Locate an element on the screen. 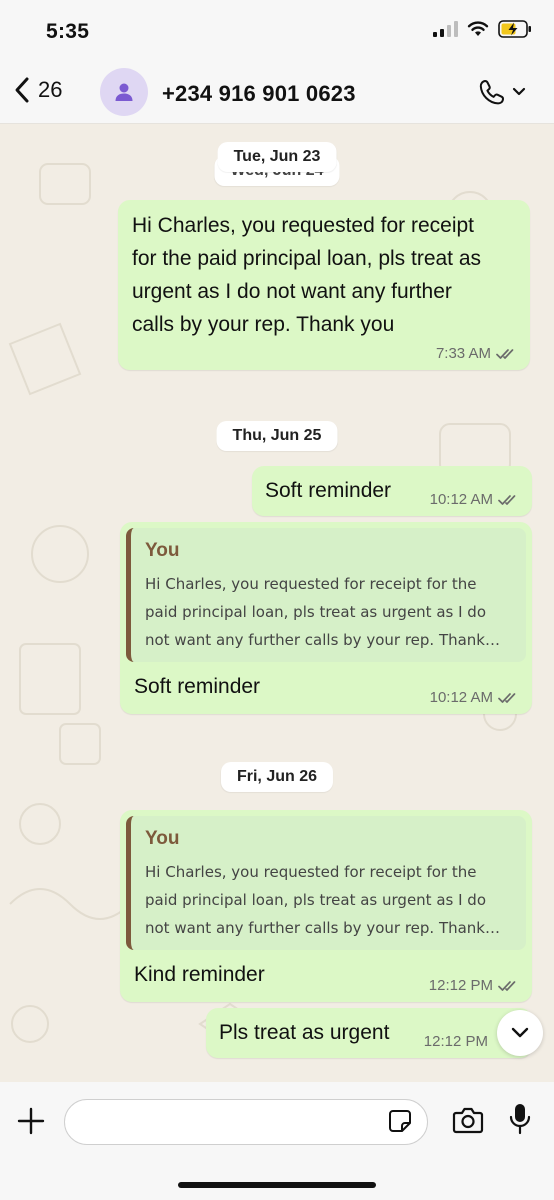 The width and height of the screenshot is (554, 1200). contact-name: +234 916 901 0623 is located at coordinates (259, 94).